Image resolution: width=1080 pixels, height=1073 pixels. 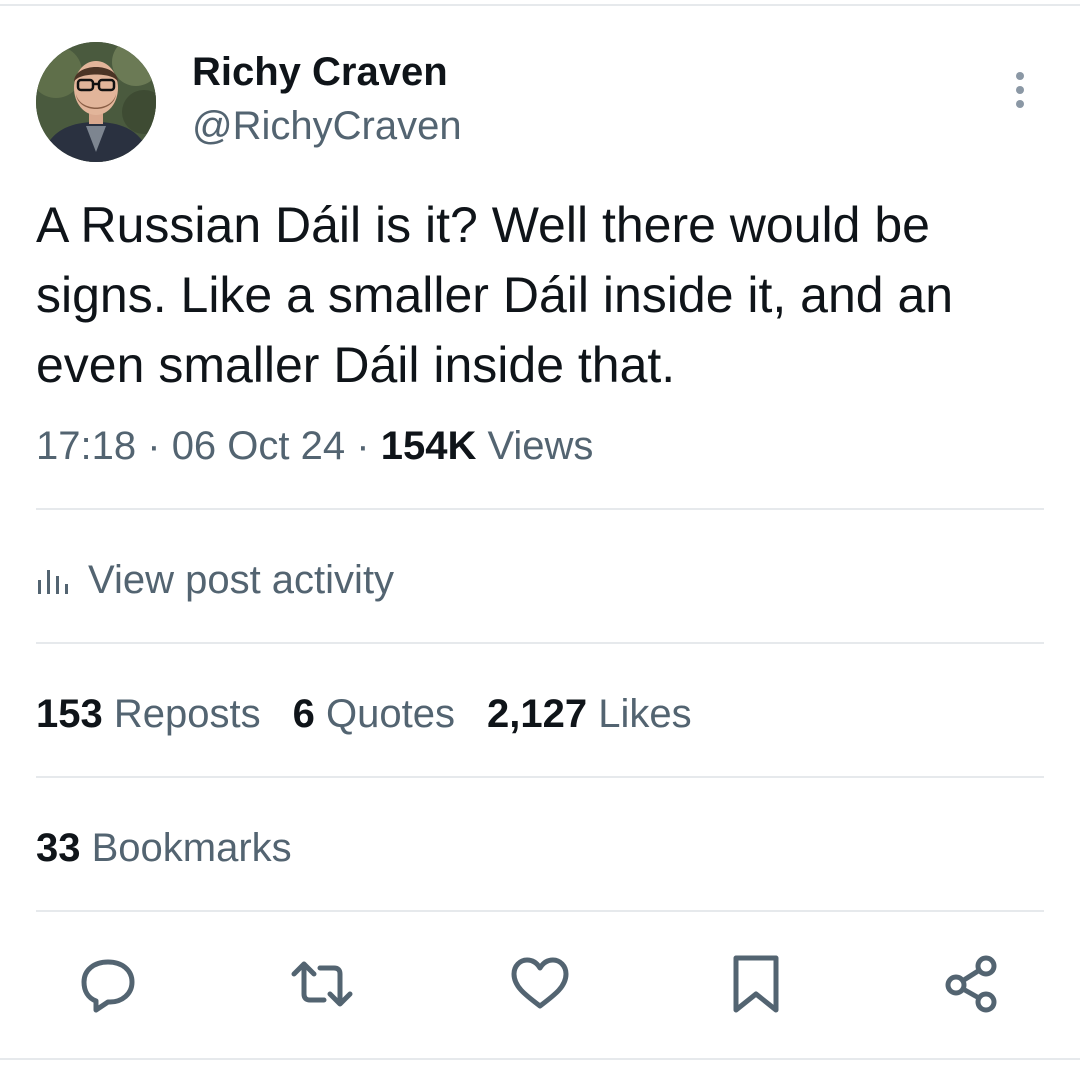 What do you see at coordinates (428, 446) in the screenshot?
I see `views-count: 154K` at bounding box center [428, 446].